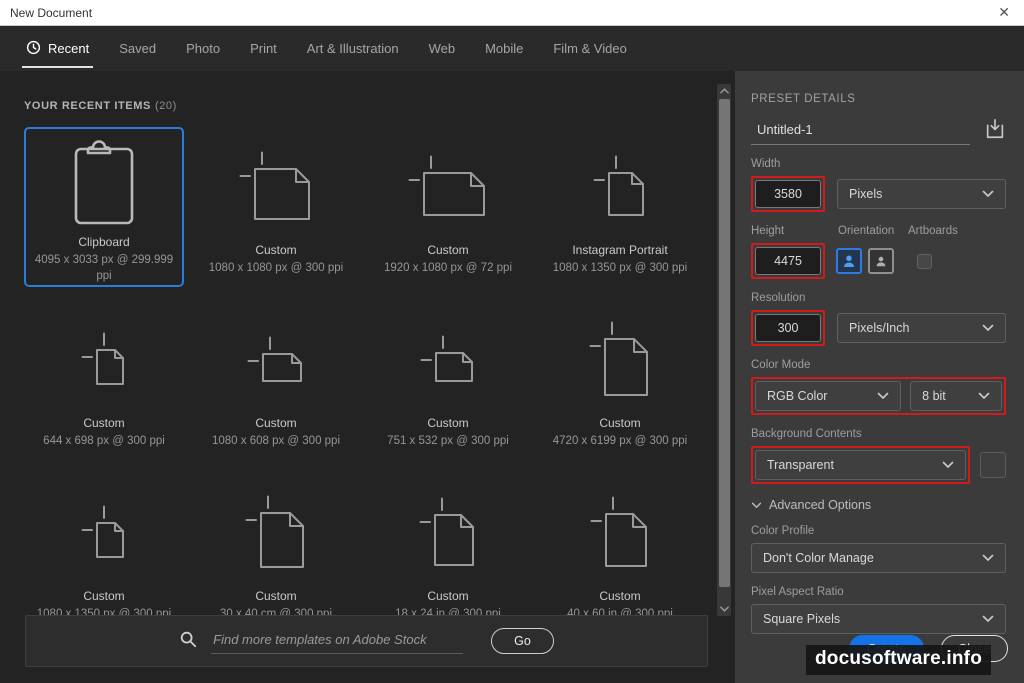  What do you see at coordinates (104, 268) in the screenshot?
I see `item-dimensions: 4095 x 3033 px @ 299.999 ppi` at bounding box center [104, 268].